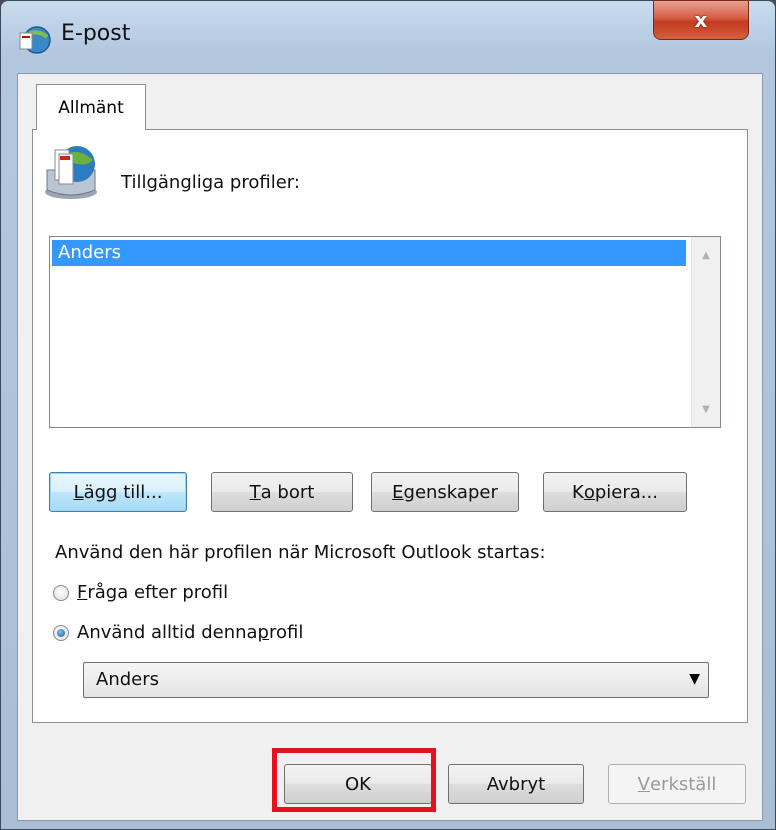  I want to click on radio-ask-label: råga efter profil, so click(158, 592).